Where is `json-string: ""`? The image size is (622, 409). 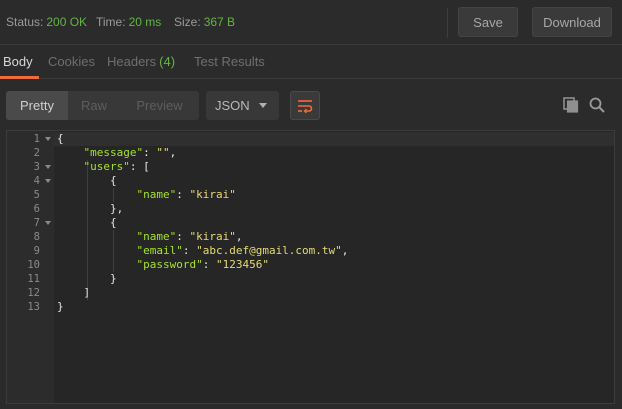 json-string: "" is located at coordinates (163, 152).